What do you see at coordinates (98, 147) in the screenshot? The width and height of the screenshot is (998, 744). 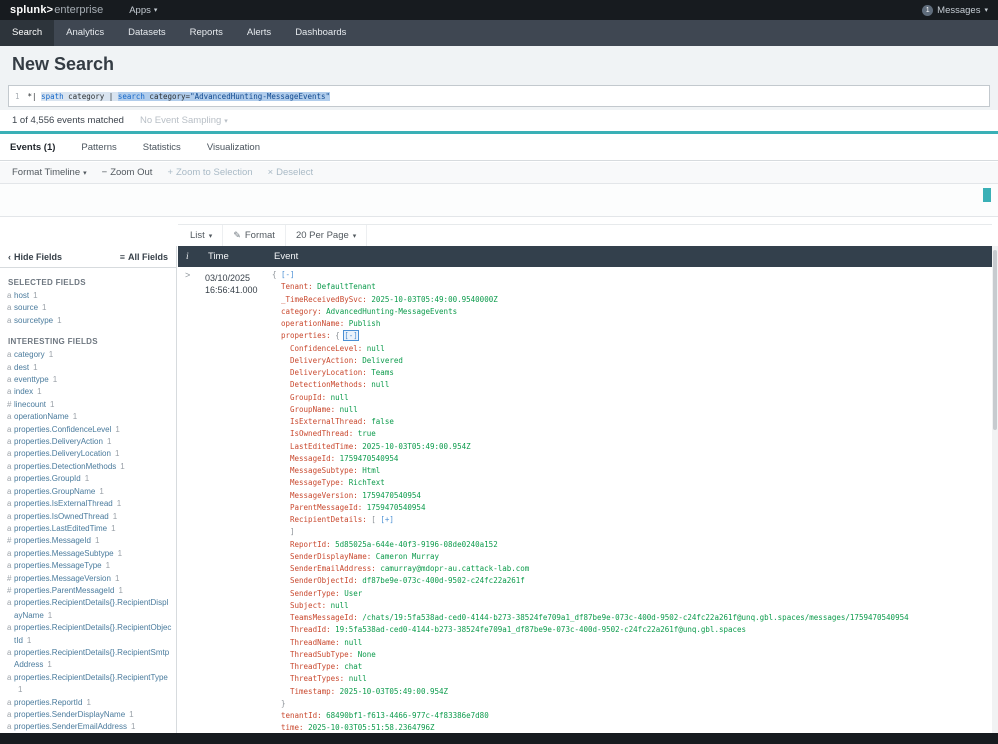 I see `tab-patterns: Patterns` at bounding box center [98, 147].